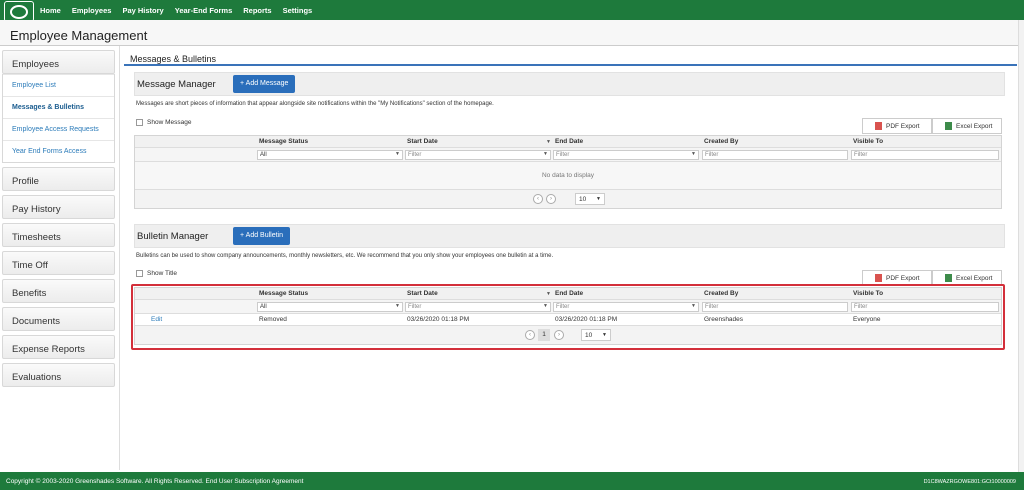 Image resolution: width=1024 pixels, height=490 pixels. What do you see at coordinates (263, 155) in the screenshot?
I see `status-filter-value: All` at bounding box center [263, 155].